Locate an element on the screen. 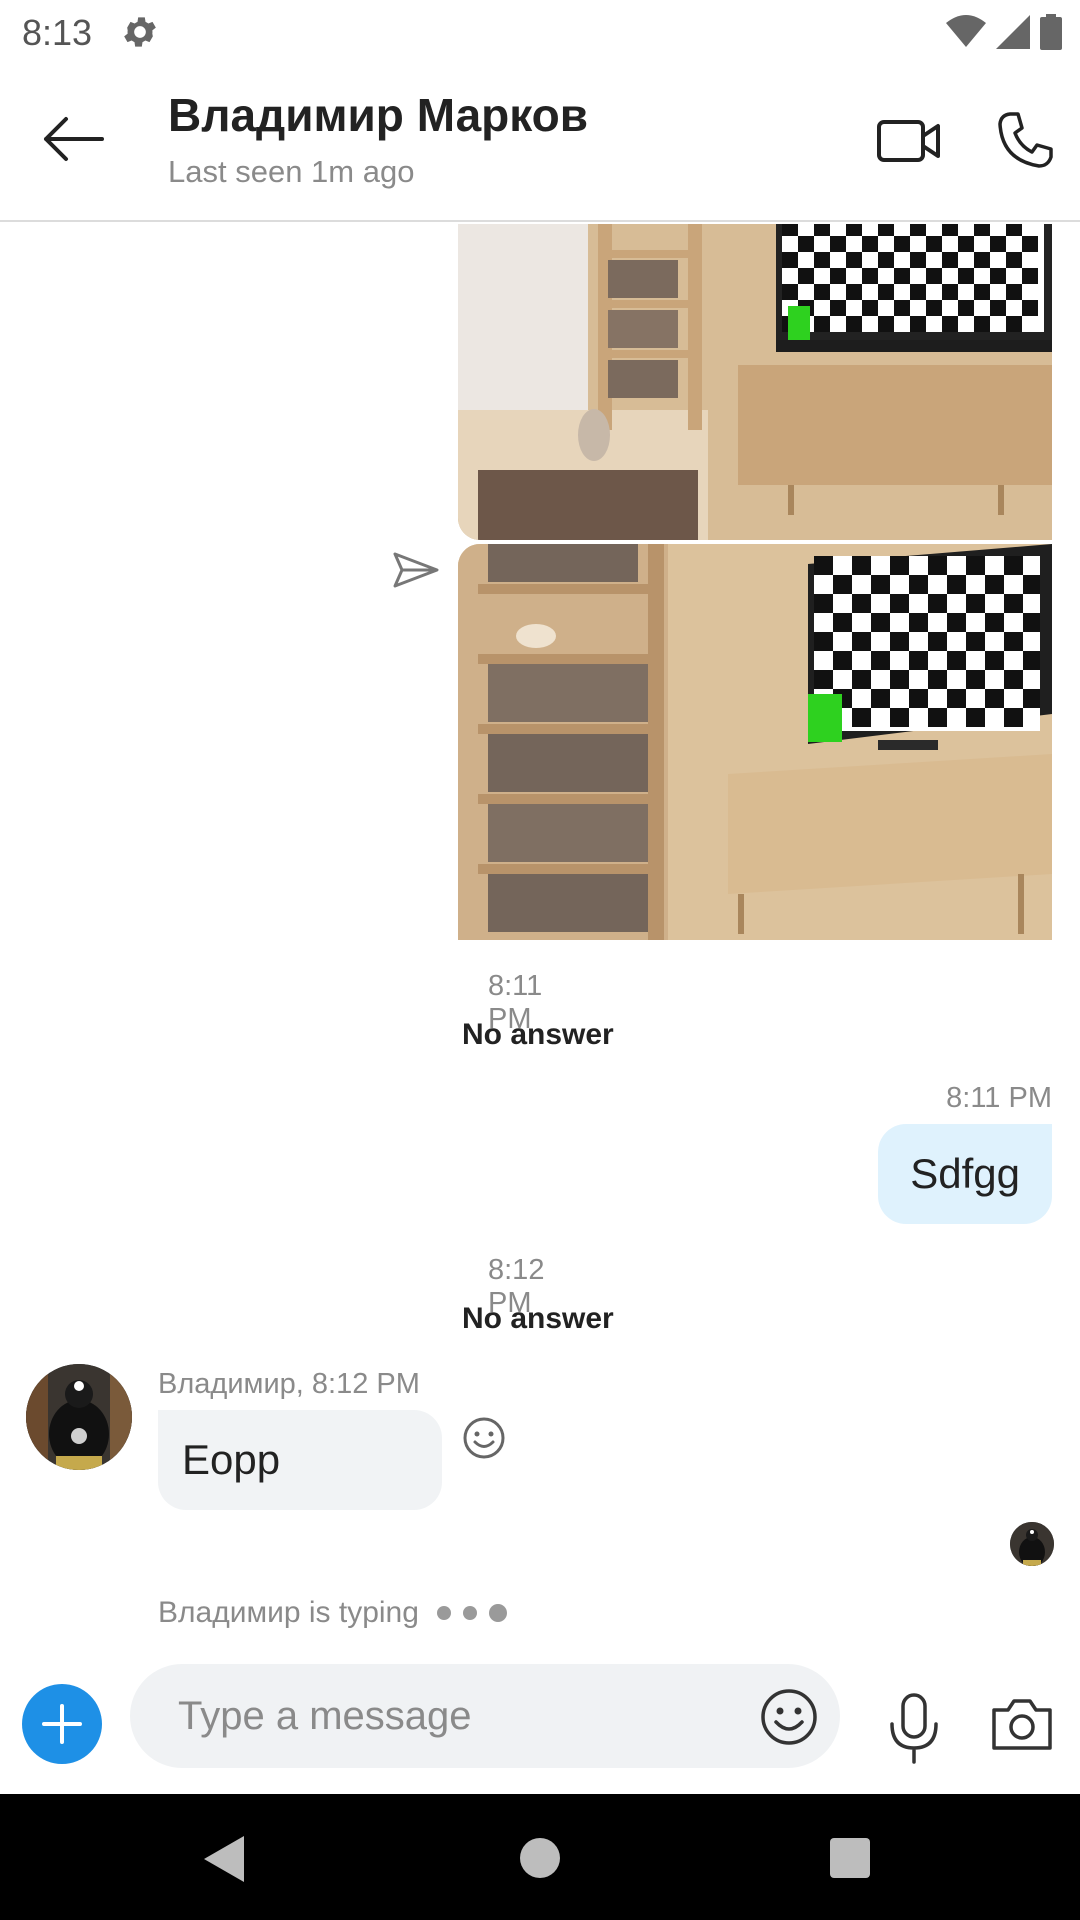  last-seen-status: Last seen 1m ago is located at coordinates (291, 171).